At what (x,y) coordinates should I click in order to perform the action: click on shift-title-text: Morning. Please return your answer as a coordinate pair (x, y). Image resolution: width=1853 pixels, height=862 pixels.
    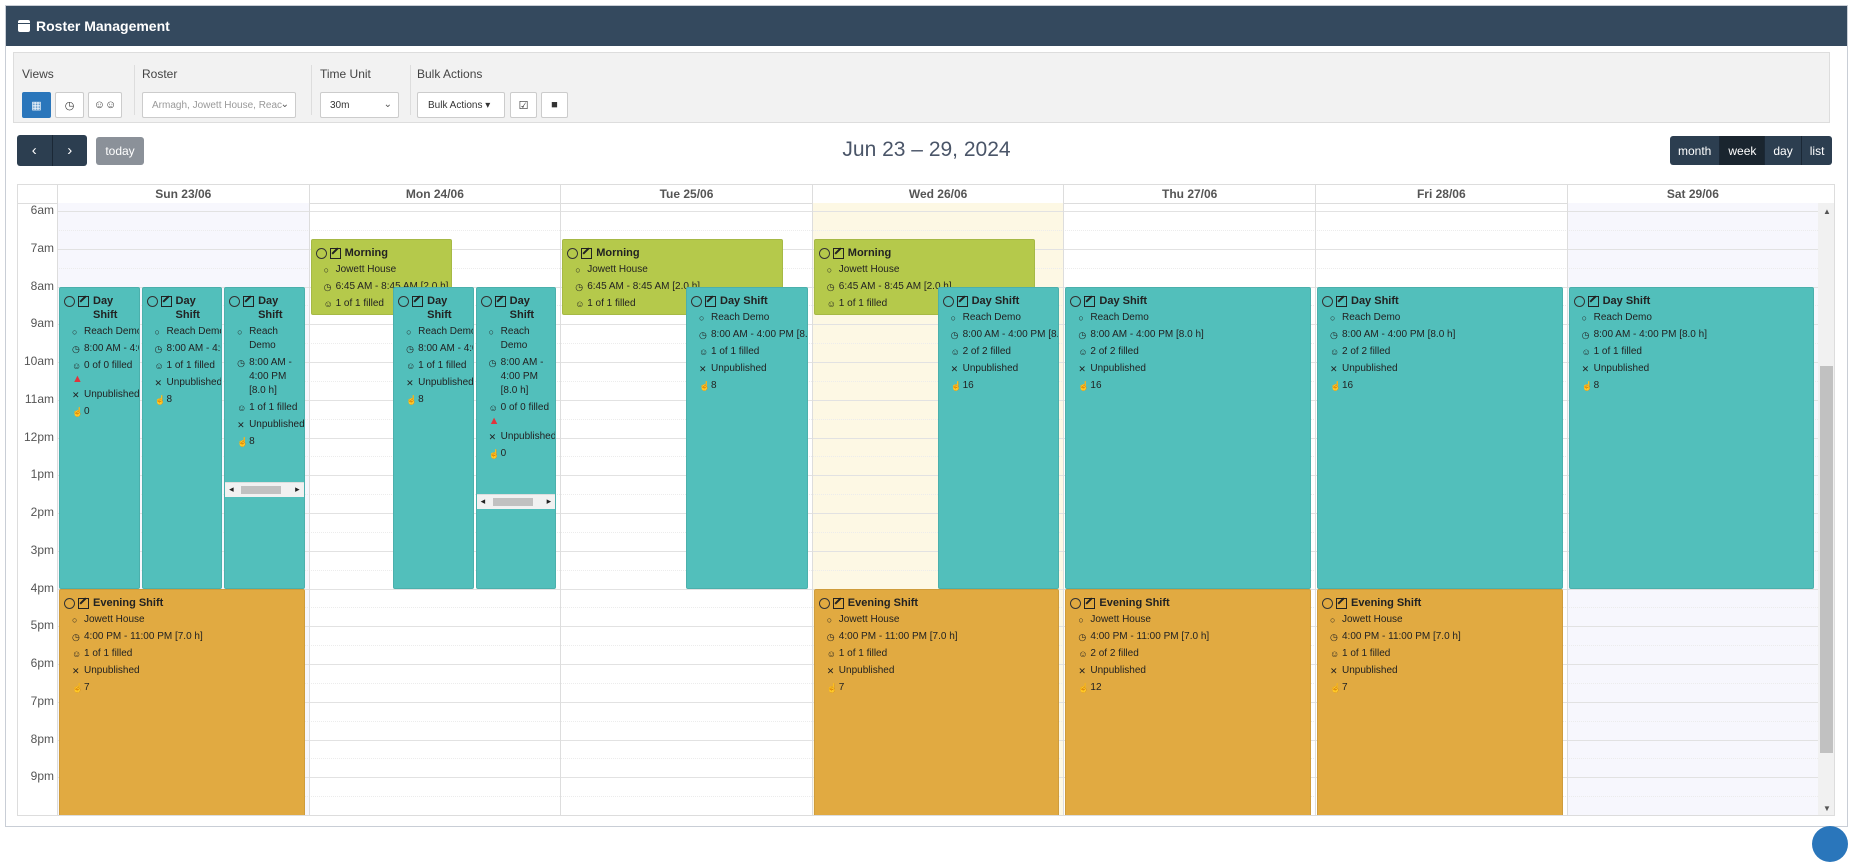
    Looking at the image, I should click on (618, 253).